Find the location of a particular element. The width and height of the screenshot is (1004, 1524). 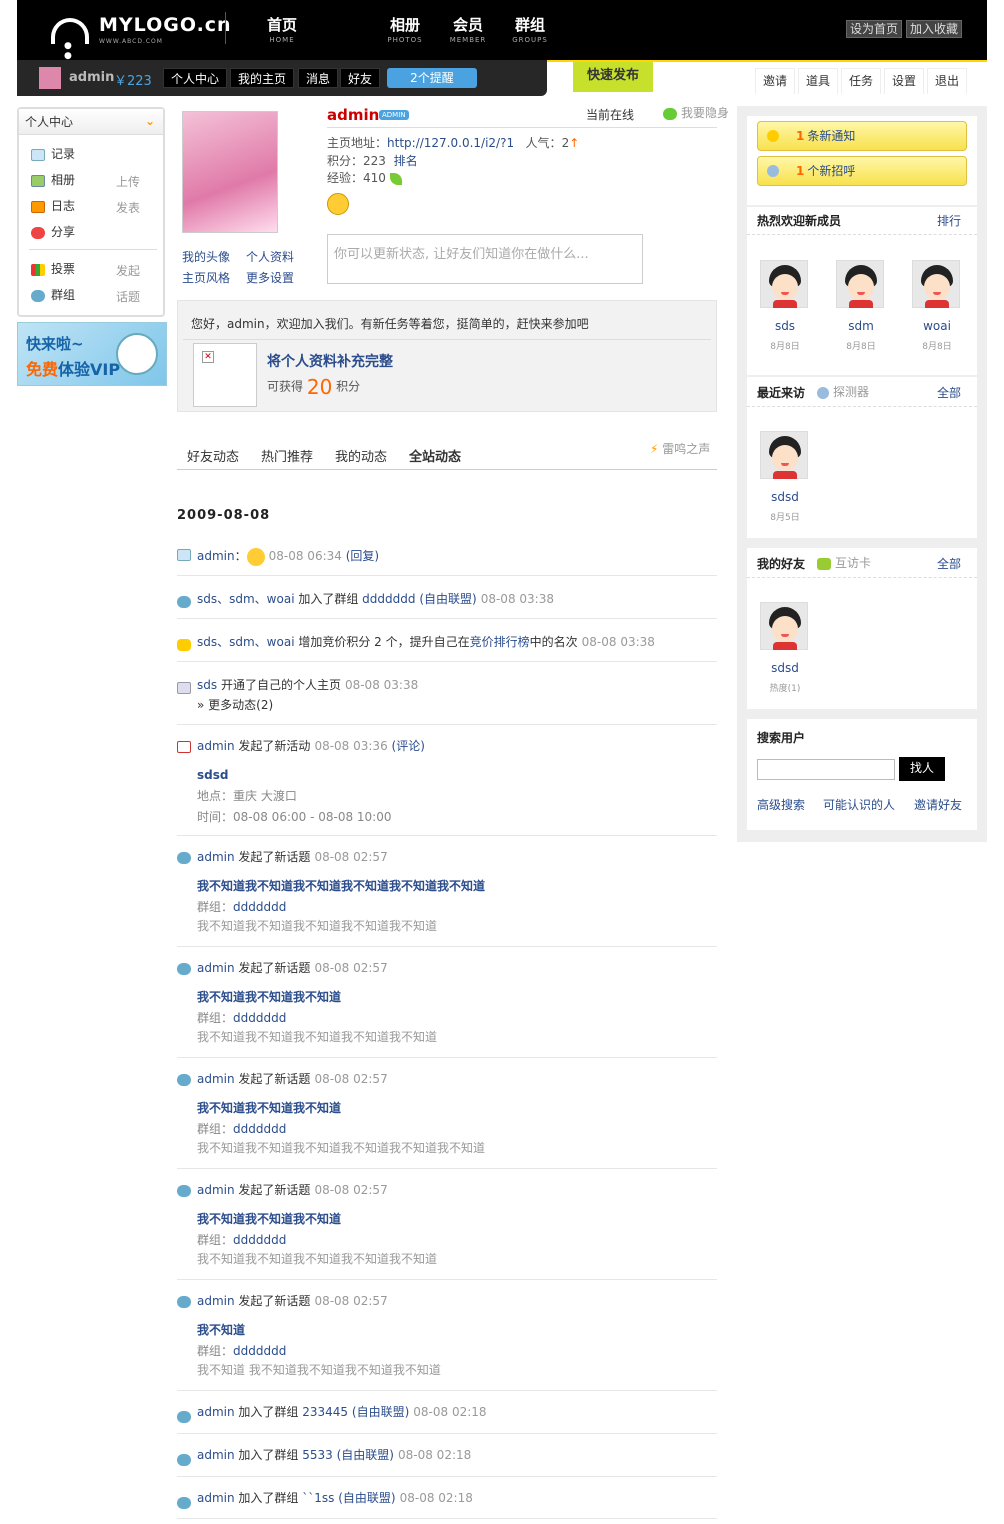

new-notice-button: 1 条新通知 is located at coordinates (862, 136).